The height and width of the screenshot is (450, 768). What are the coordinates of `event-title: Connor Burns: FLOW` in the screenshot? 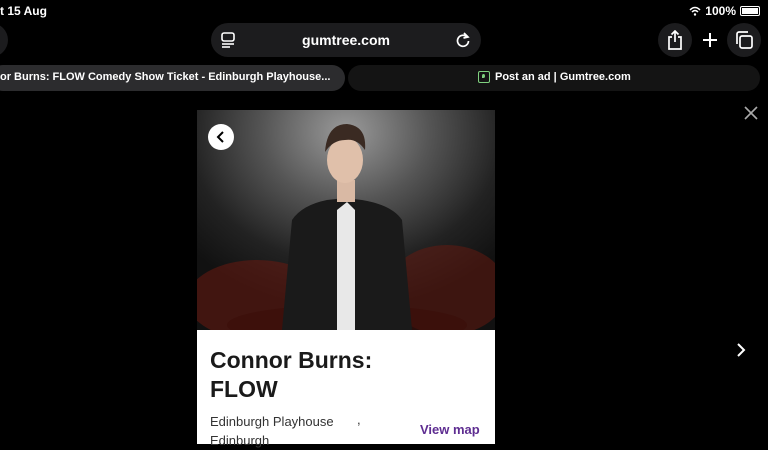 It's located at (291, 374).